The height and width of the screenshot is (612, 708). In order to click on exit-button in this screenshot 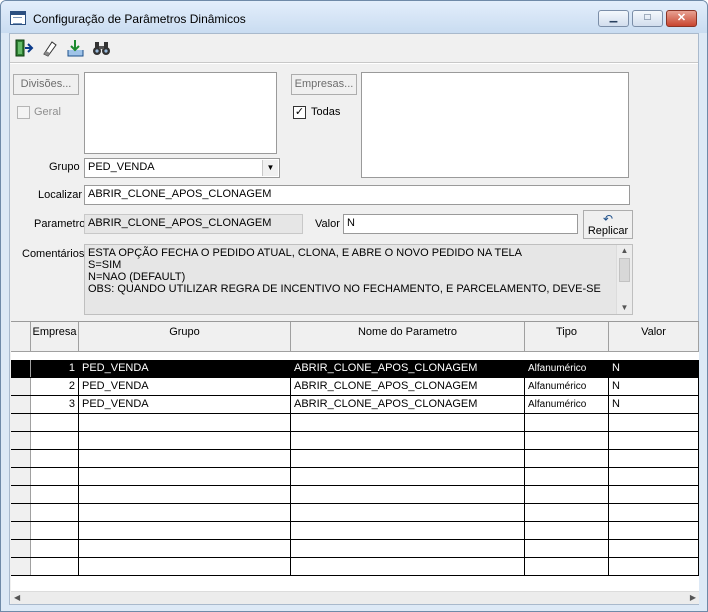, I will do `click(23, 48)`.